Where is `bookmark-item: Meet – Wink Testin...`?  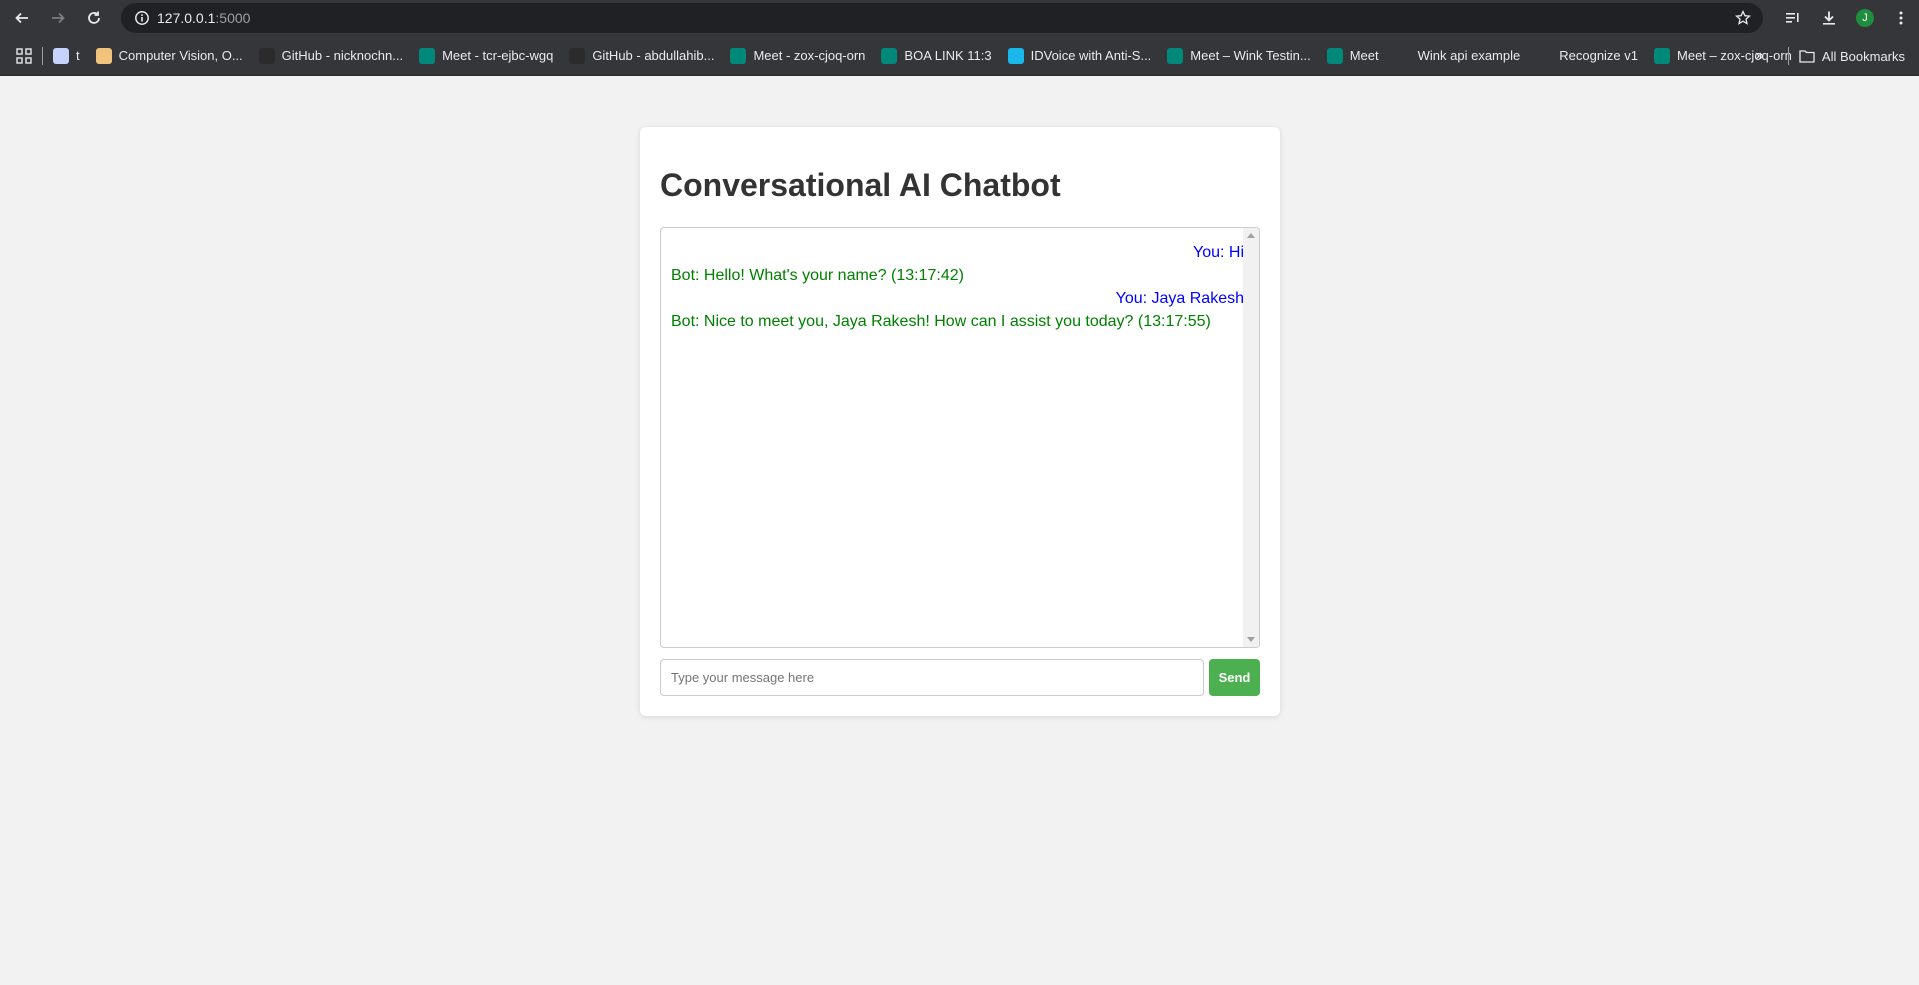 bookmark-item: Meet – Wink Testin... is located at coordinates (1239, 55).